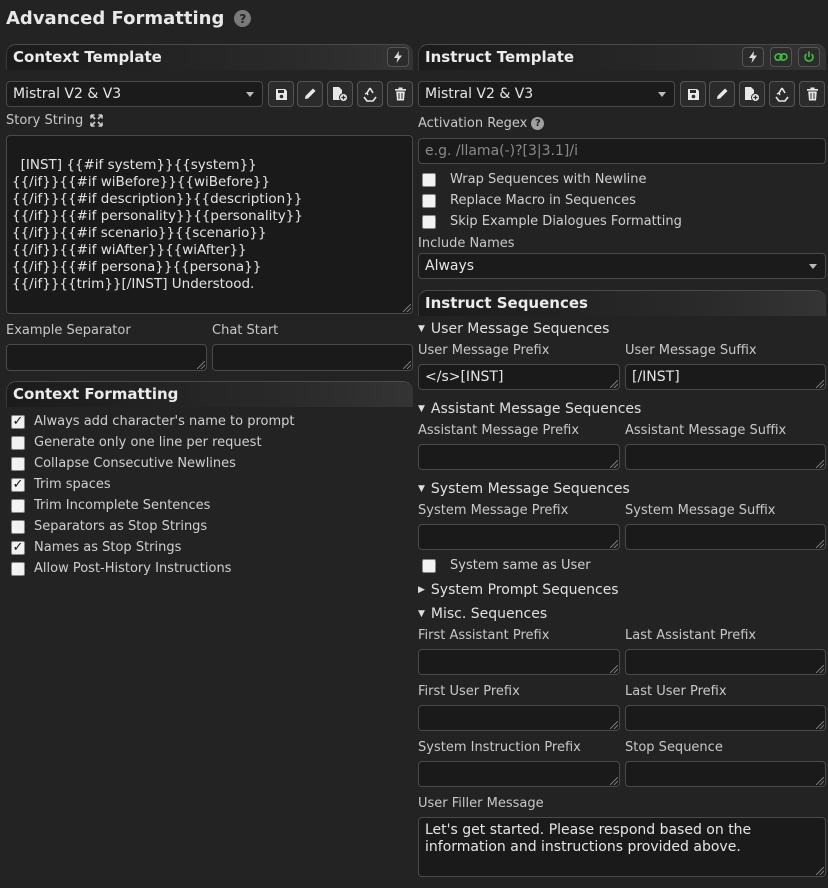  Describe the element at coordinates (722, 94) in the screenshot. I see `instruct-rename-button` at that location.